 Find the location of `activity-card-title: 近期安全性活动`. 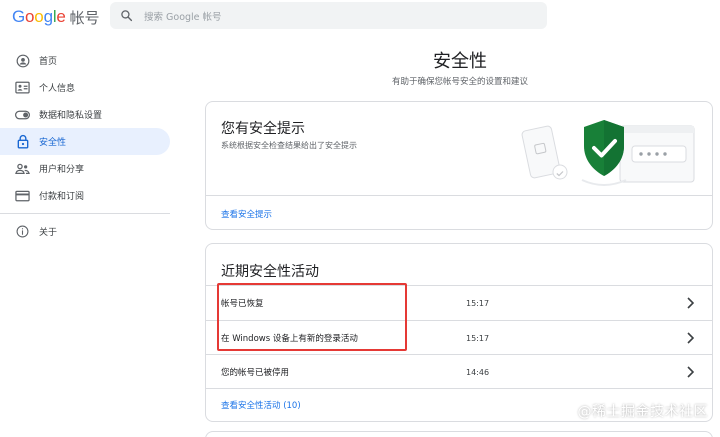

activity-card-title: 近期安全性活动 is located at coordinates (270, 272).